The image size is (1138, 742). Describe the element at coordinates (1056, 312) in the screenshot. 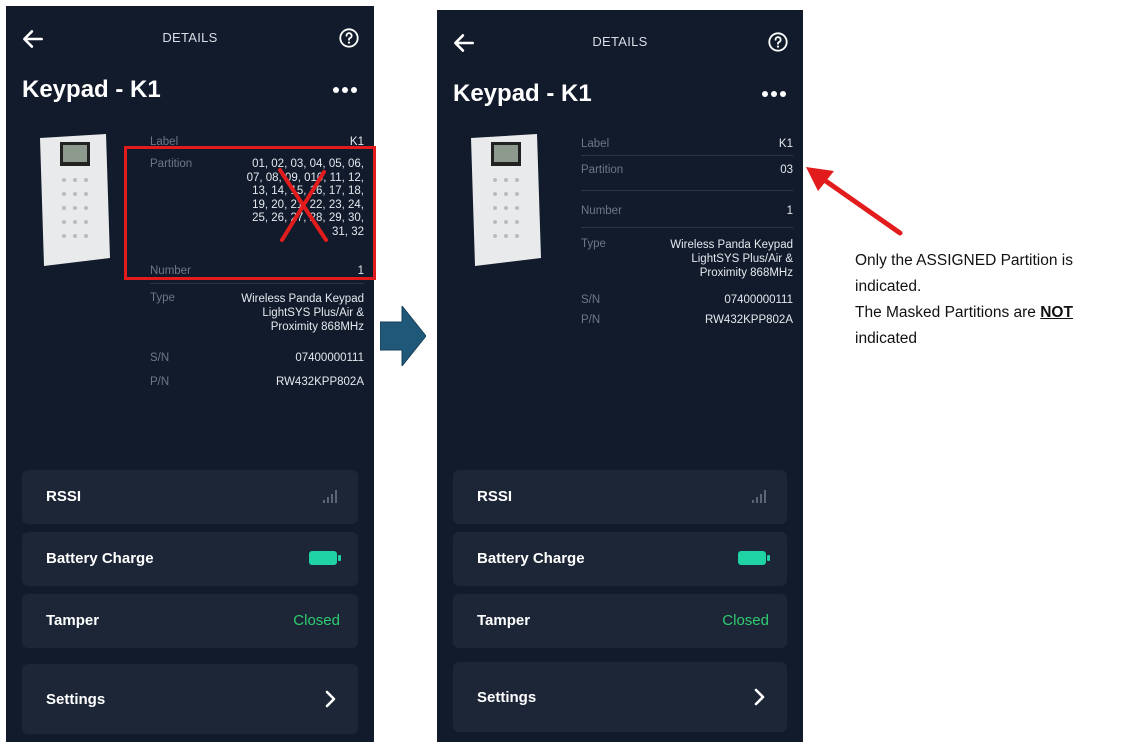

I see `annotation-not: NOT` at that location.